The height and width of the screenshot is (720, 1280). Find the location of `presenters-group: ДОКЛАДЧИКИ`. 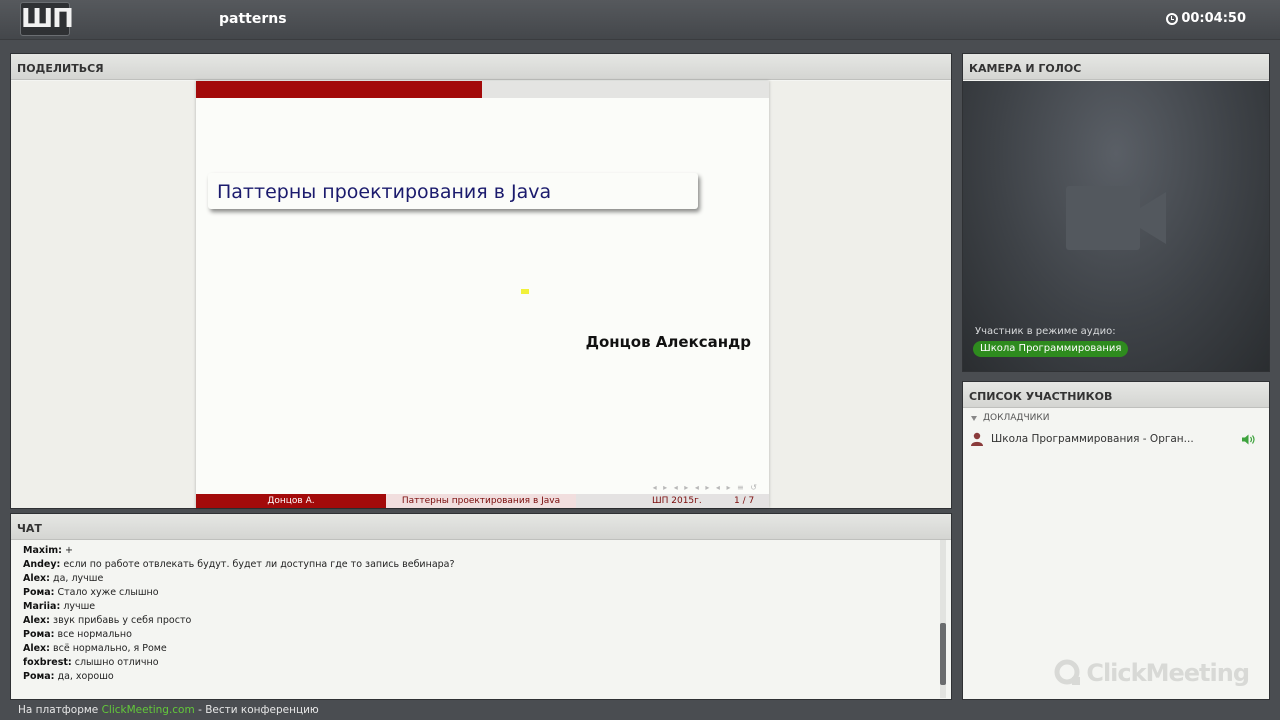

presenters-group: ДОКЛАДЧИКИ is located at coordinates (1010, 418).